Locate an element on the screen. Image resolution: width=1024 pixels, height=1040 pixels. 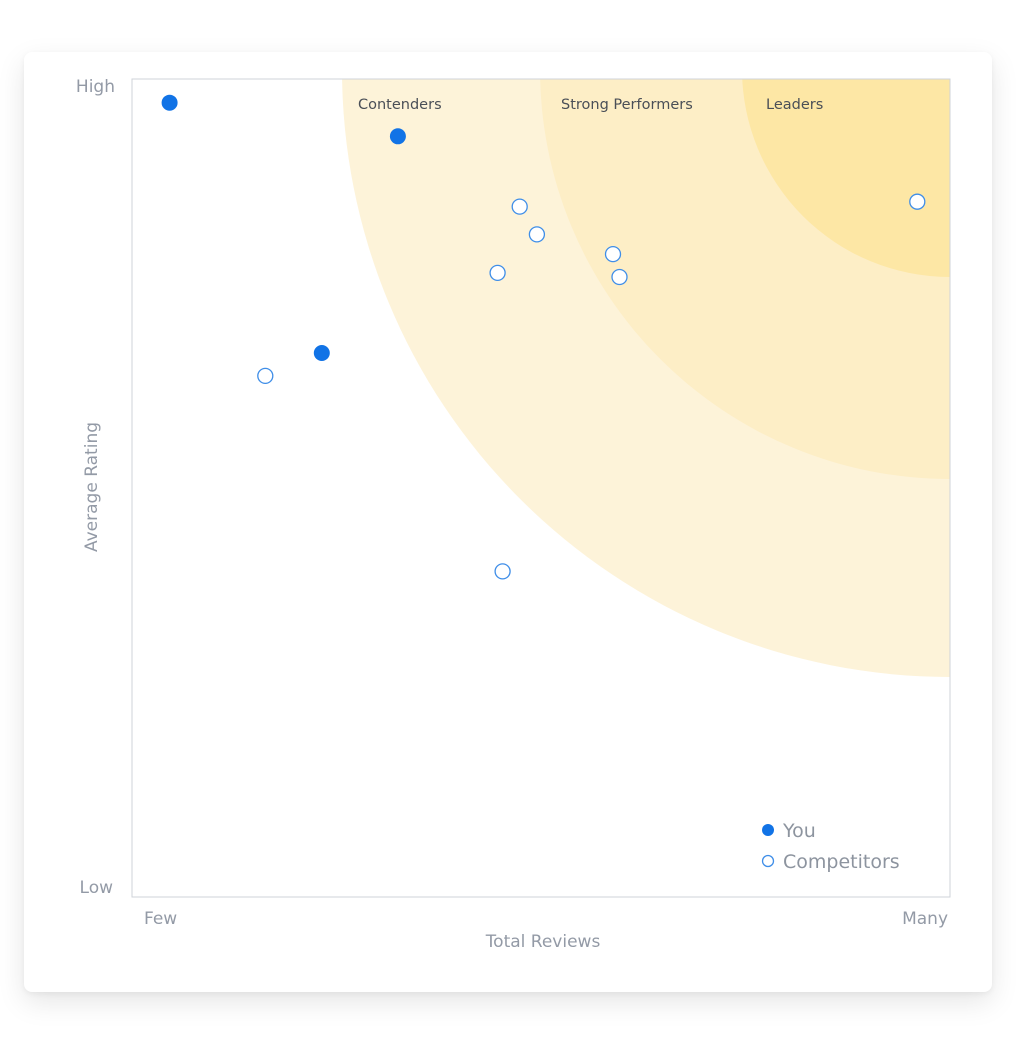
legend-label-you: You is located at coordinates (799, 831).